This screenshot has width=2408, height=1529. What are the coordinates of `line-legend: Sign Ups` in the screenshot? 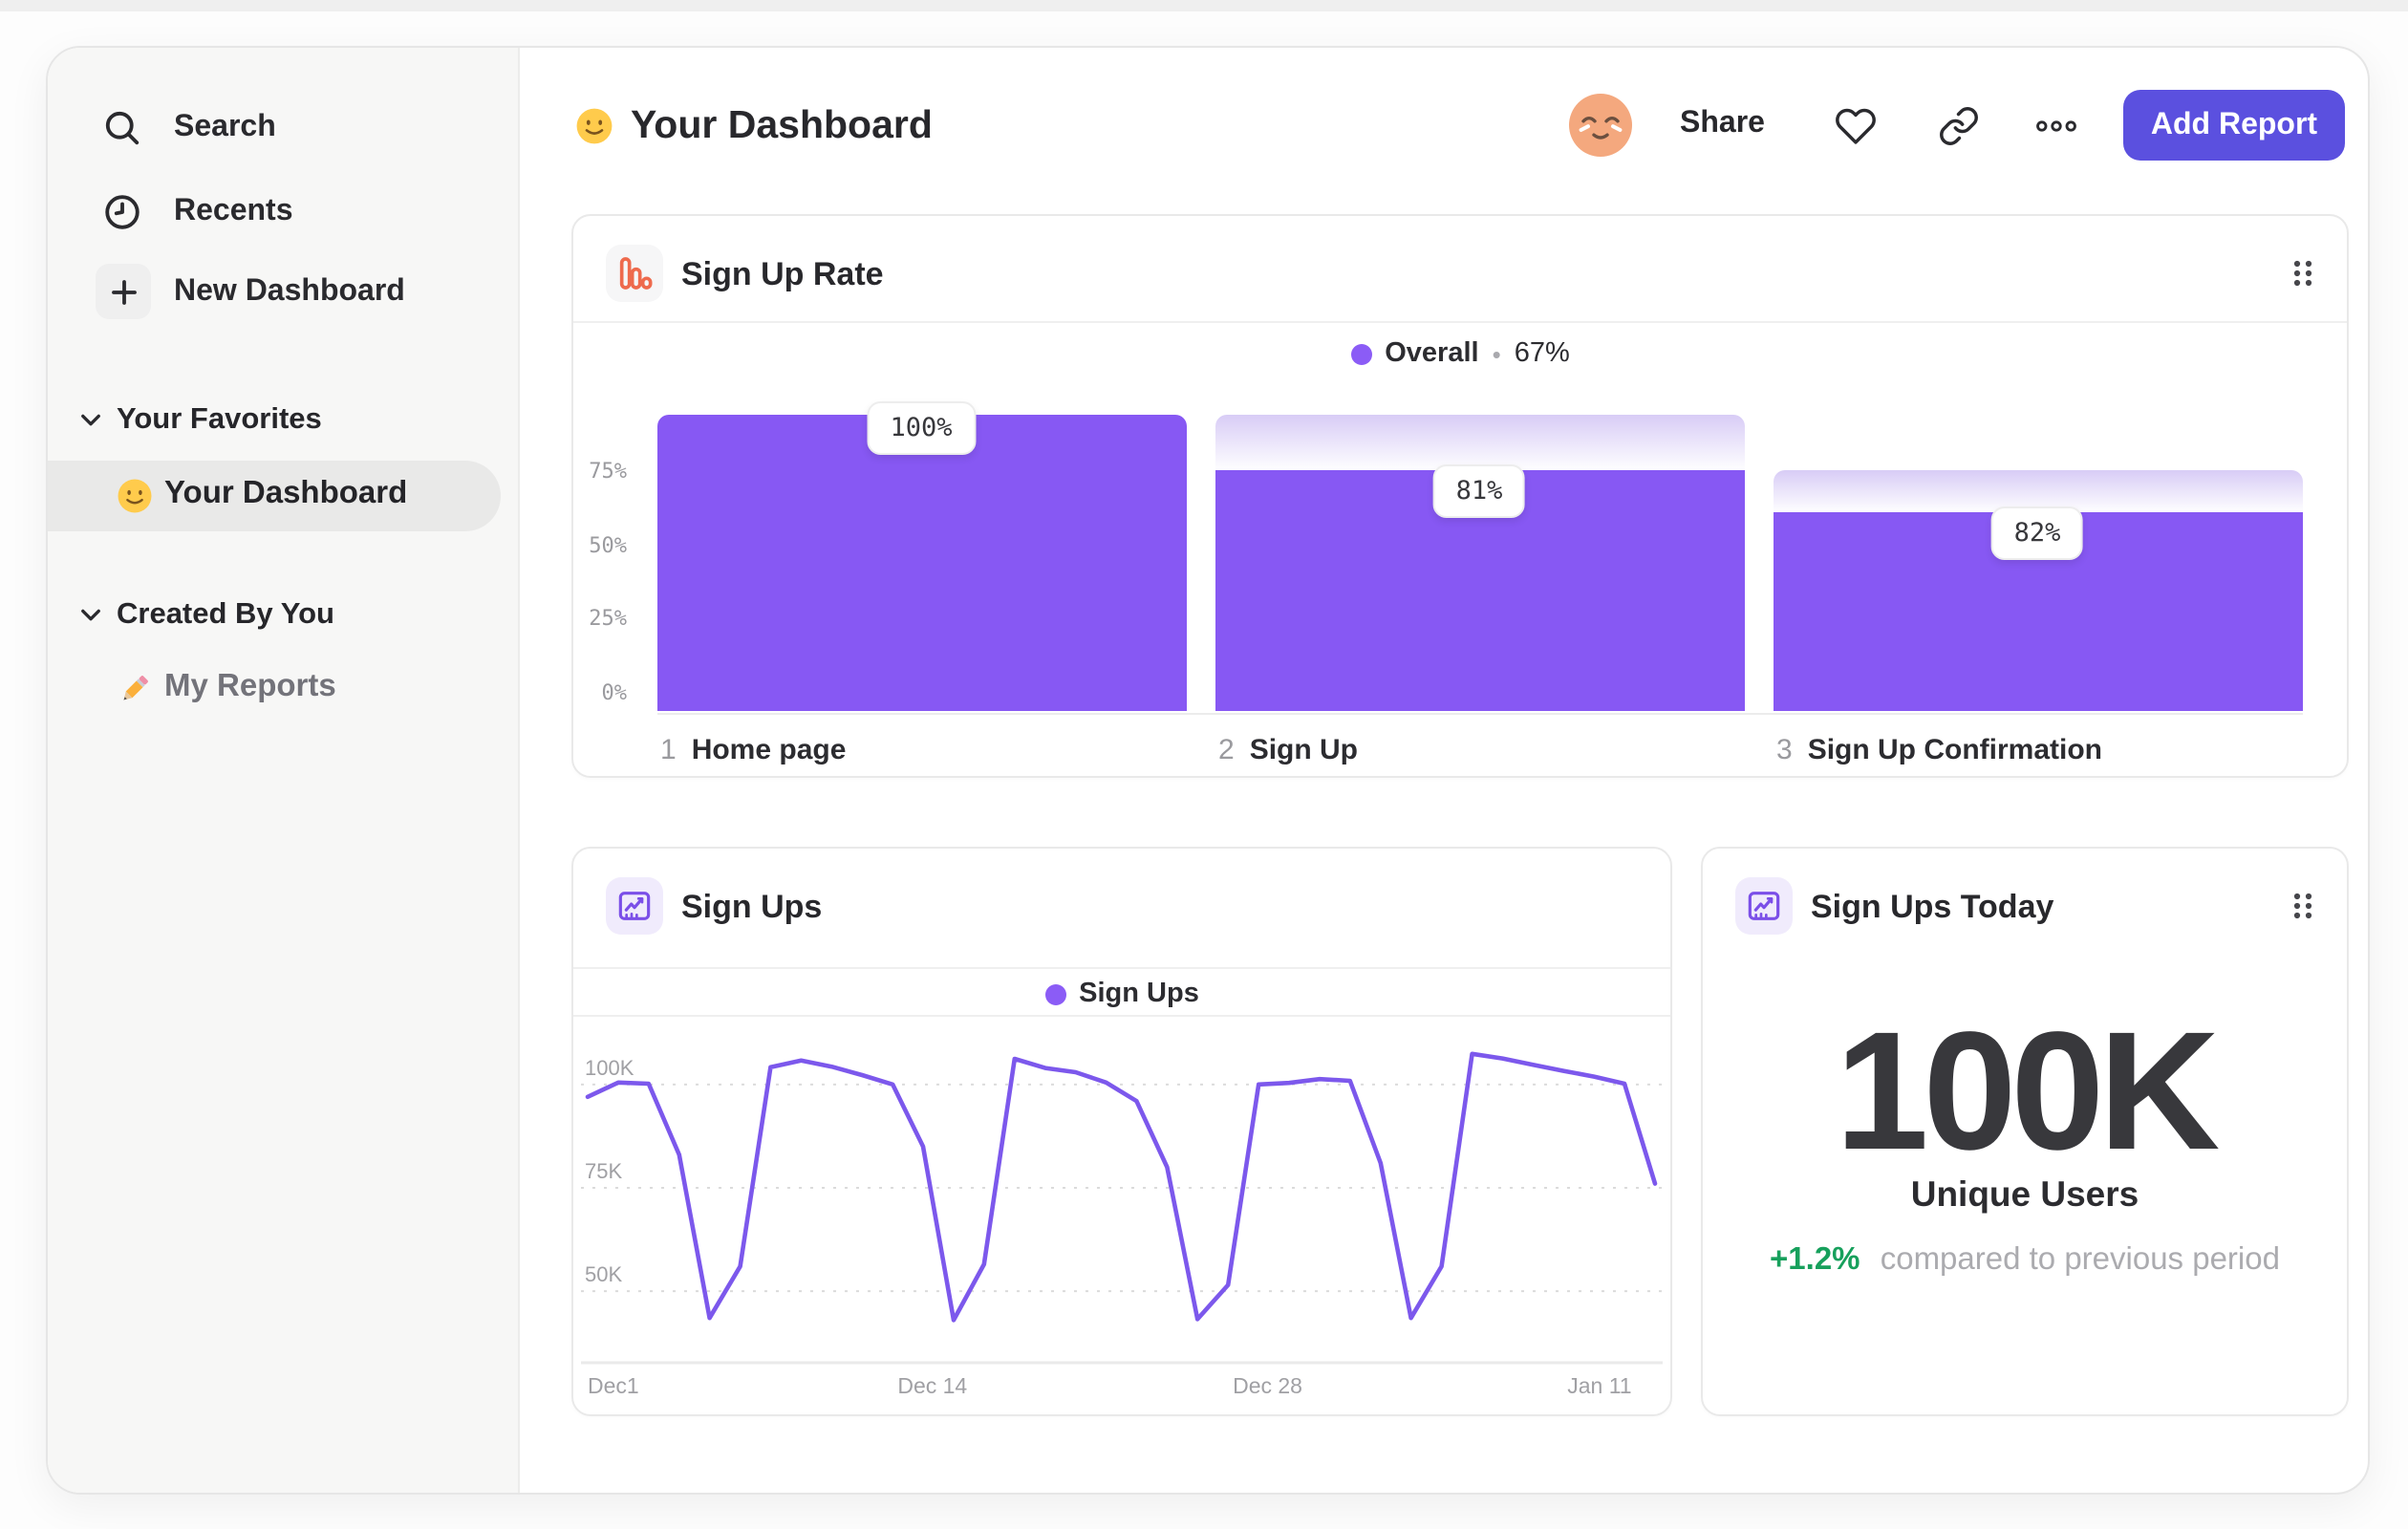 It's located at (1122, 994).